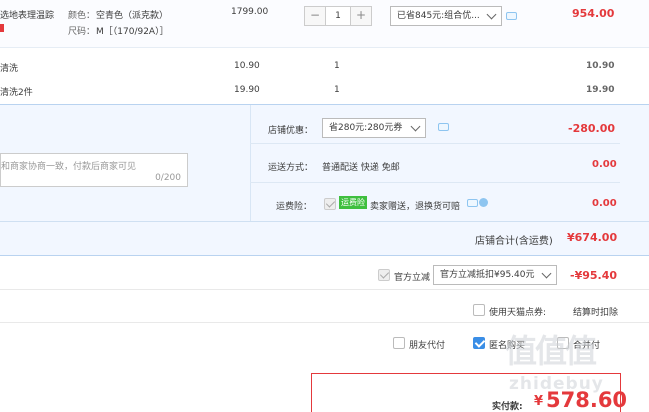 The height and width of the screenshot is (412, 649). Describe the element at coordinates (9, 69) in the screenshot. I see `service-name: 清洗` at that location.